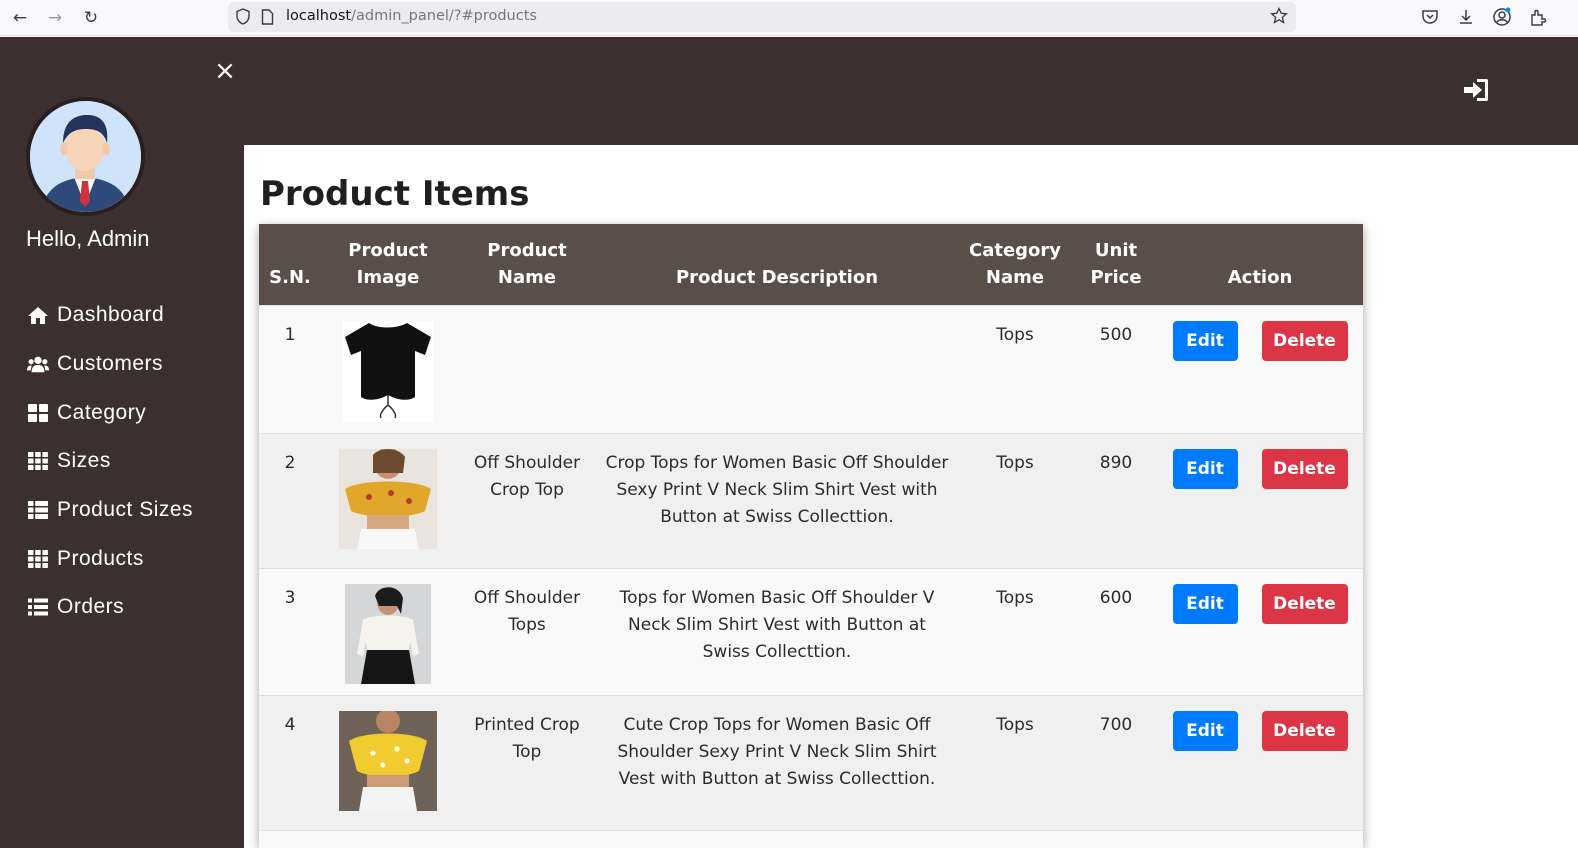  I want to click on list-icon, so click(38, 607).